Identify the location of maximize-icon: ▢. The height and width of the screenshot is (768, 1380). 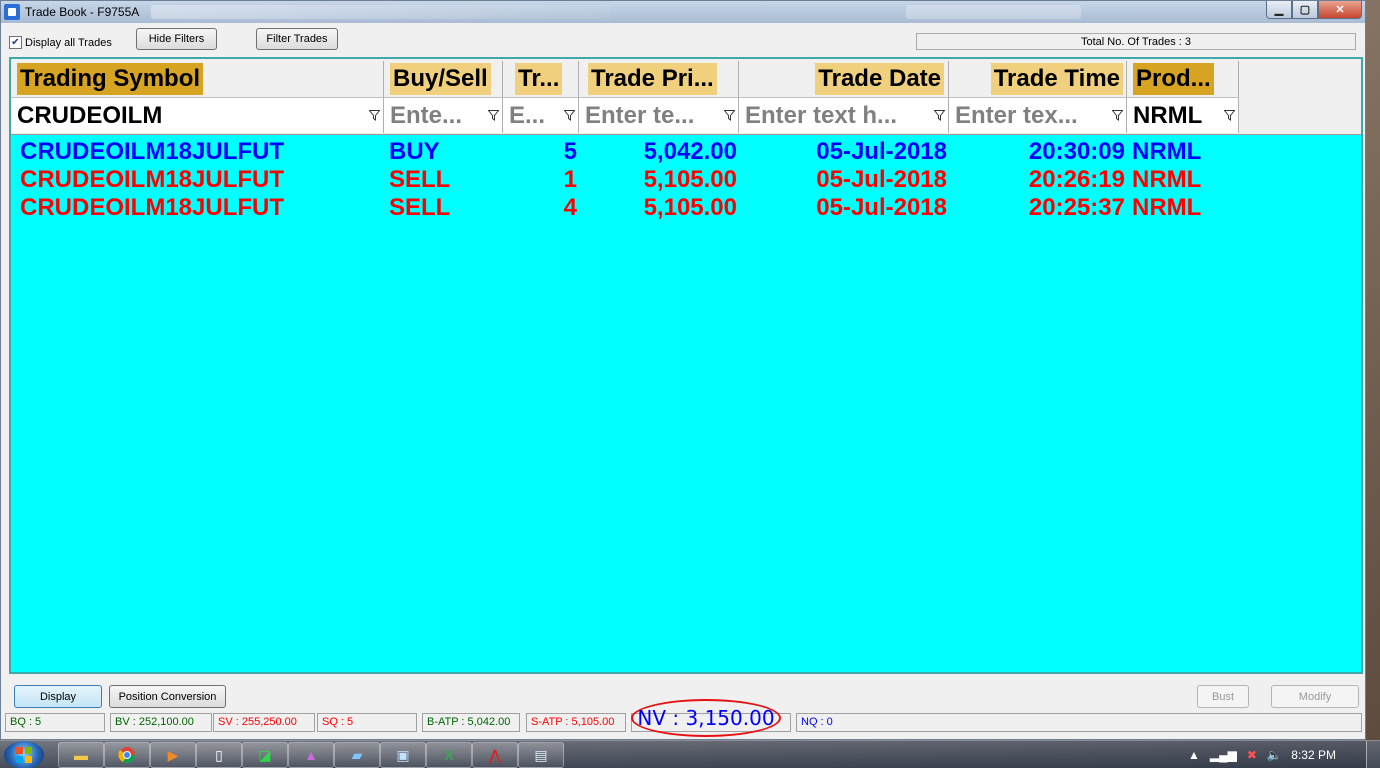
(1305, 10).